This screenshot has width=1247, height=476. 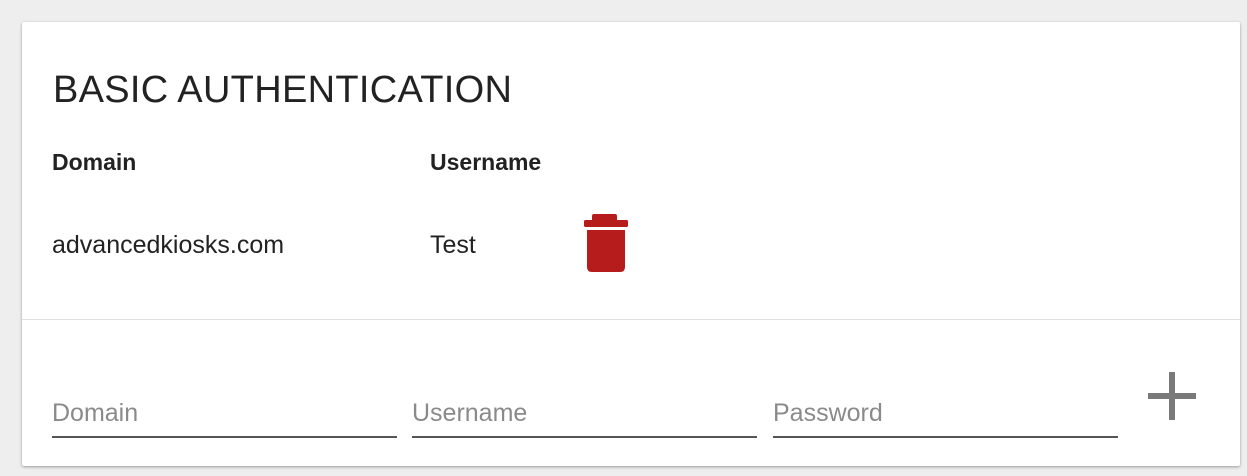 I want to click on password-input, so click(x=945, y=414).